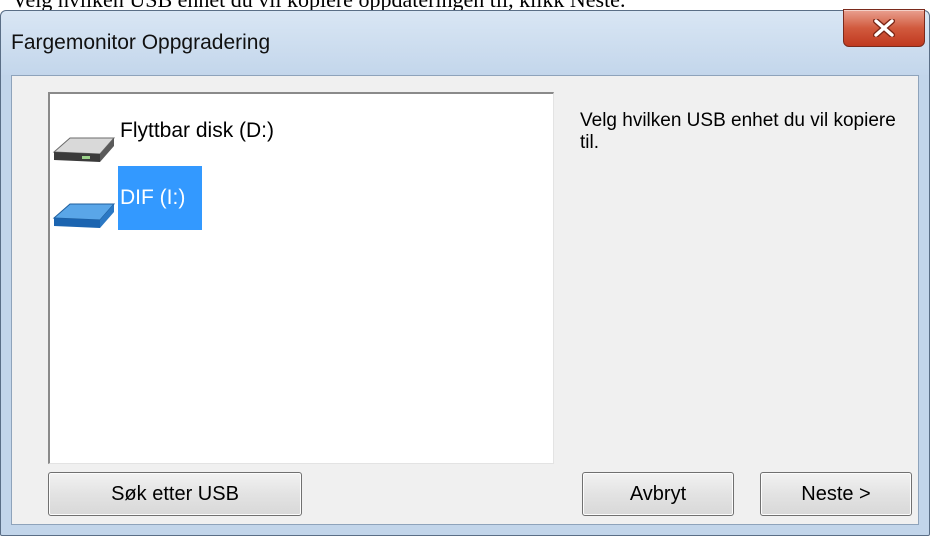  I want to click on device-label: Flyttbar disk (D:), so click(197, 130).